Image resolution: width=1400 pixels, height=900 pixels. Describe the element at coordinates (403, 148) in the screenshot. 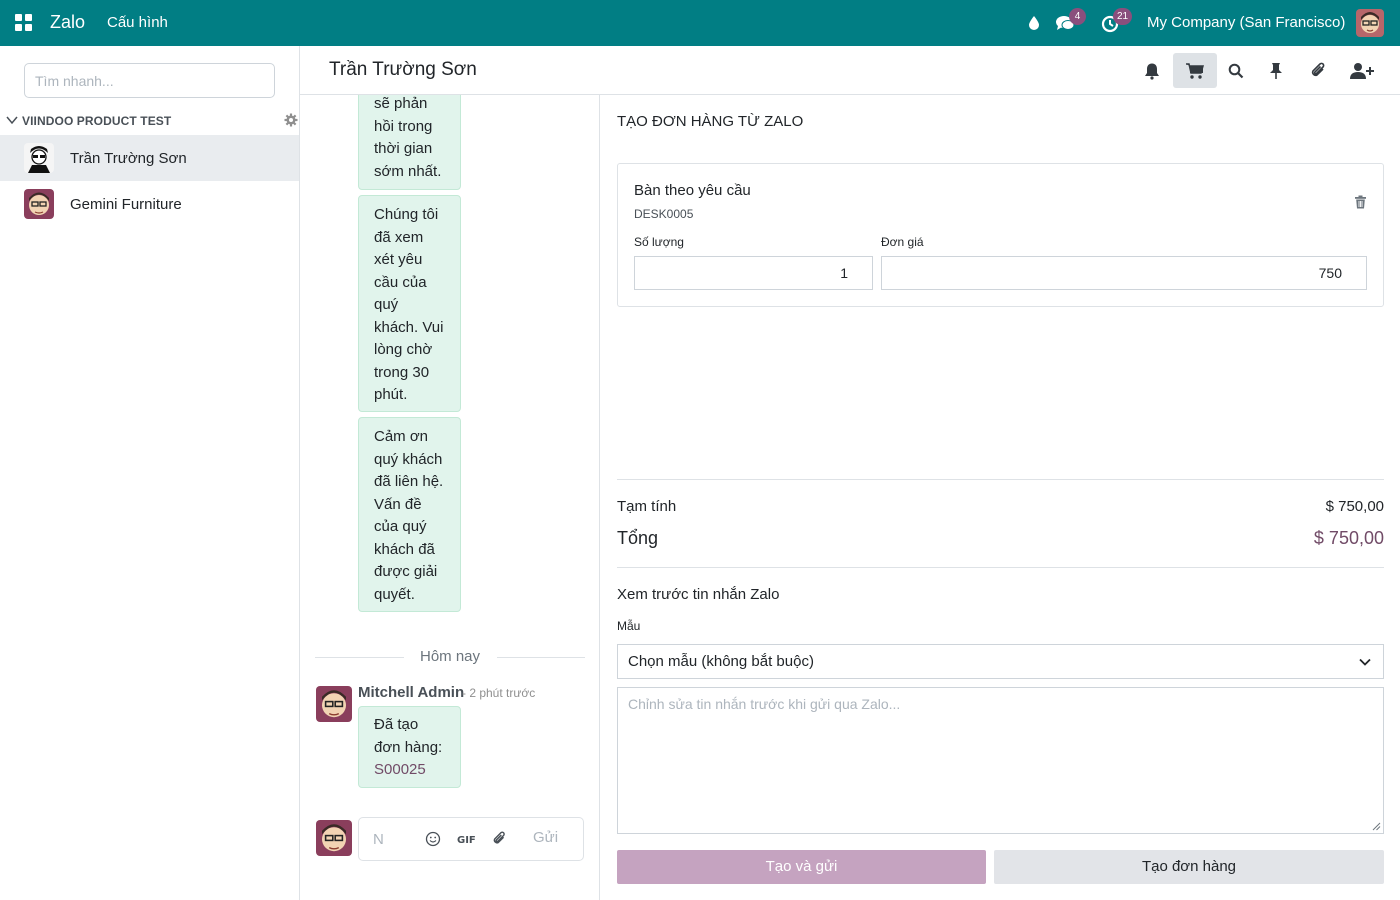

I see `message-line: thời gian` at that location.